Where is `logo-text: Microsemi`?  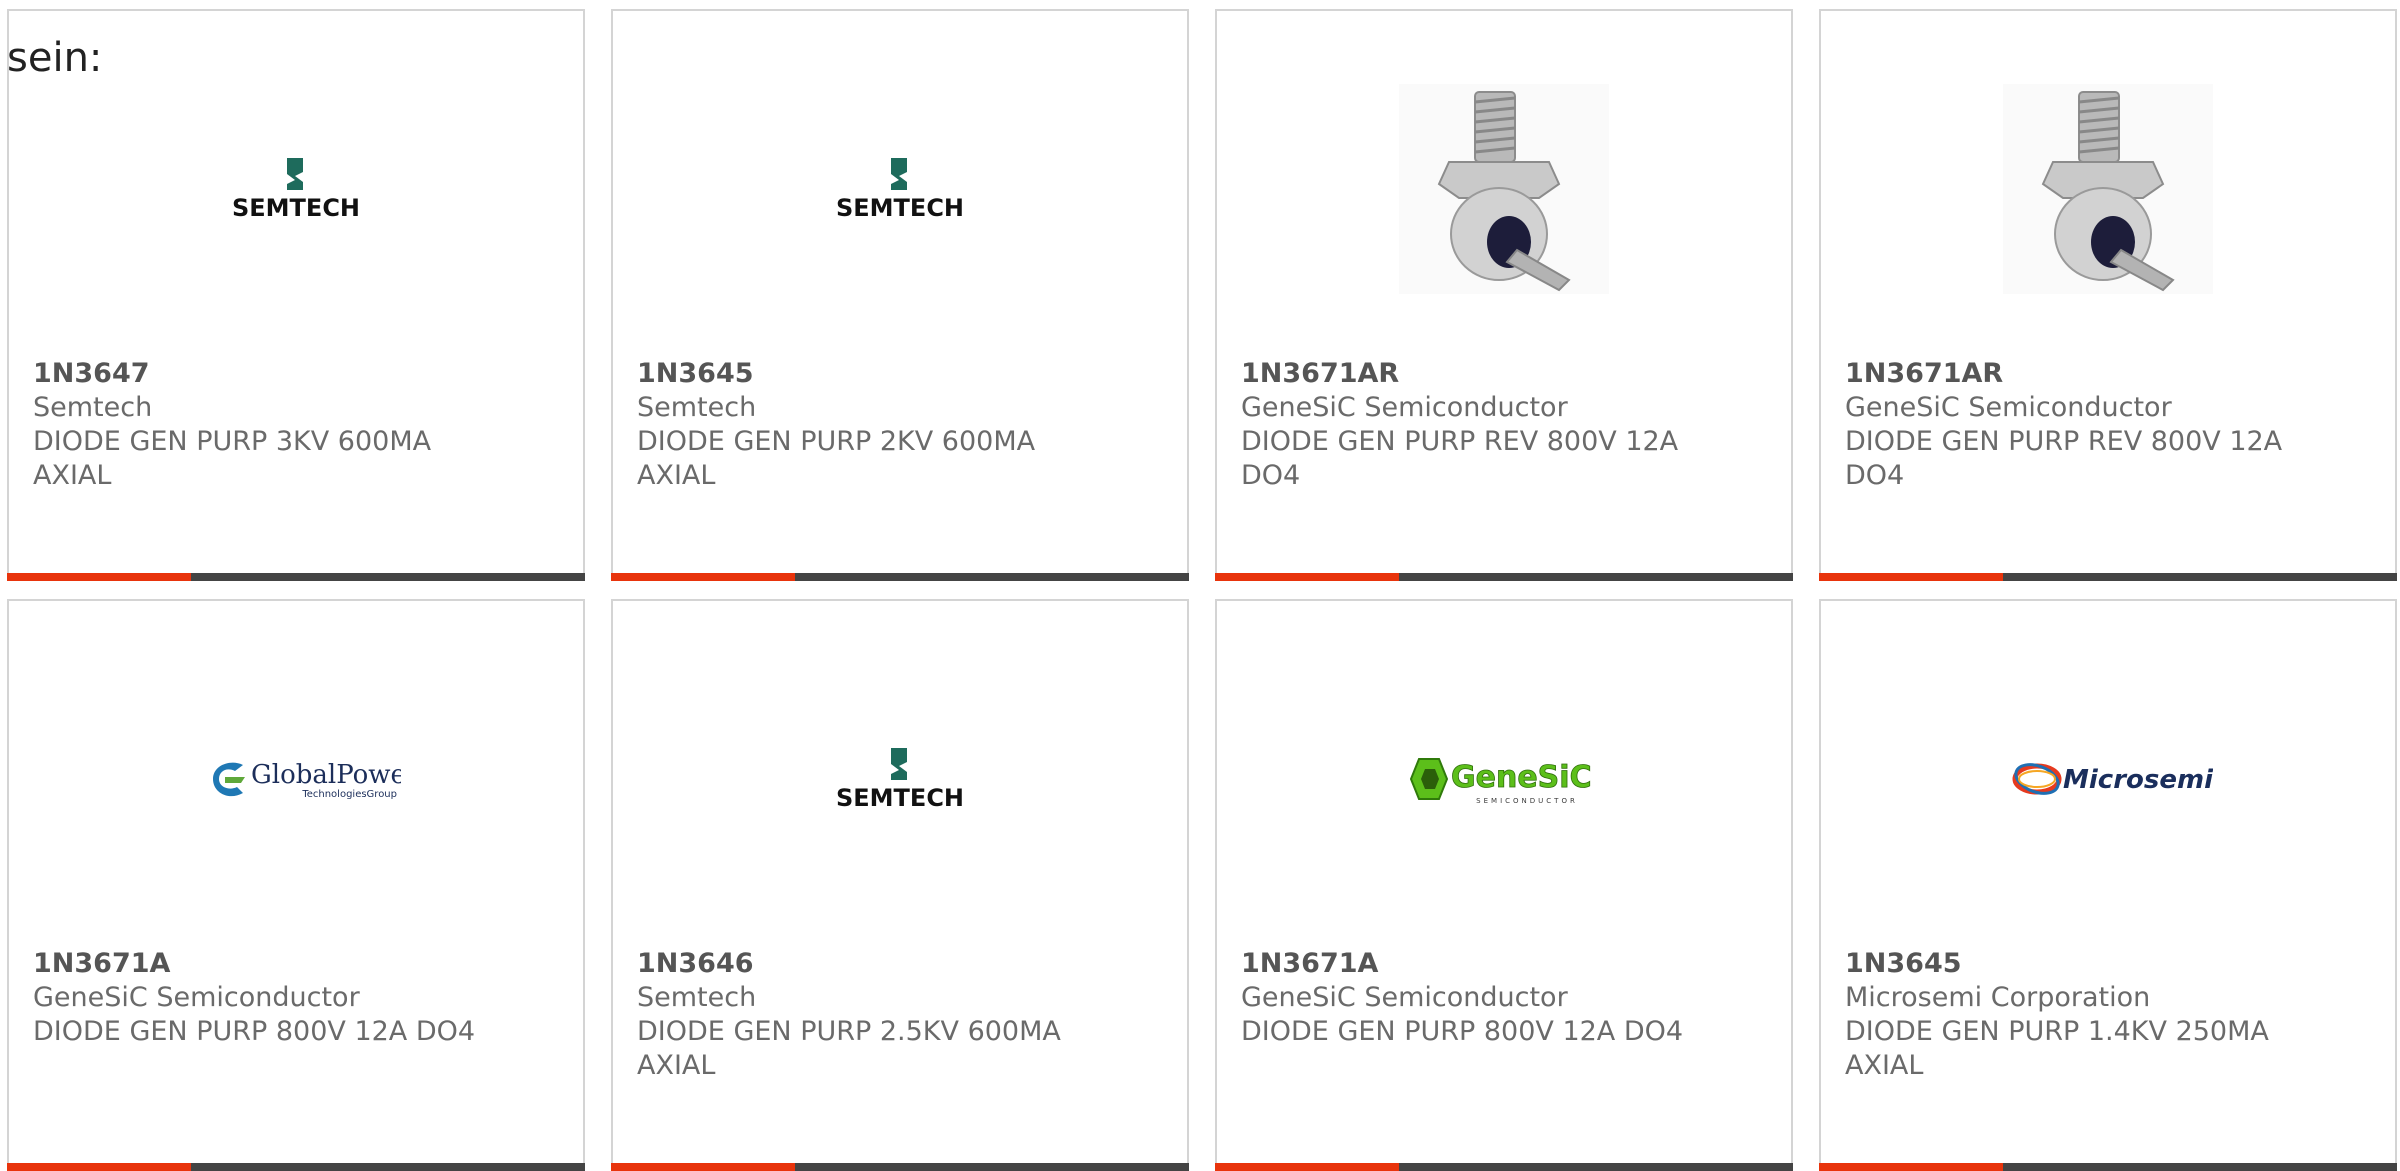
logo-text: Microsemi is located at coordinates (2138, 780).